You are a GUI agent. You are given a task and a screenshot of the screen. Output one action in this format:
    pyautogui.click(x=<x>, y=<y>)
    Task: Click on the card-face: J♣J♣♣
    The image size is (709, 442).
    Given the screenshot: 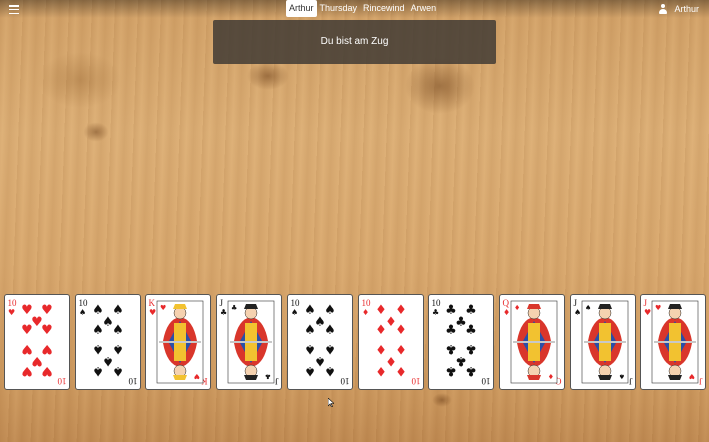 What is the action you would take?
    pyautogui.click(x=249, y=342)
    